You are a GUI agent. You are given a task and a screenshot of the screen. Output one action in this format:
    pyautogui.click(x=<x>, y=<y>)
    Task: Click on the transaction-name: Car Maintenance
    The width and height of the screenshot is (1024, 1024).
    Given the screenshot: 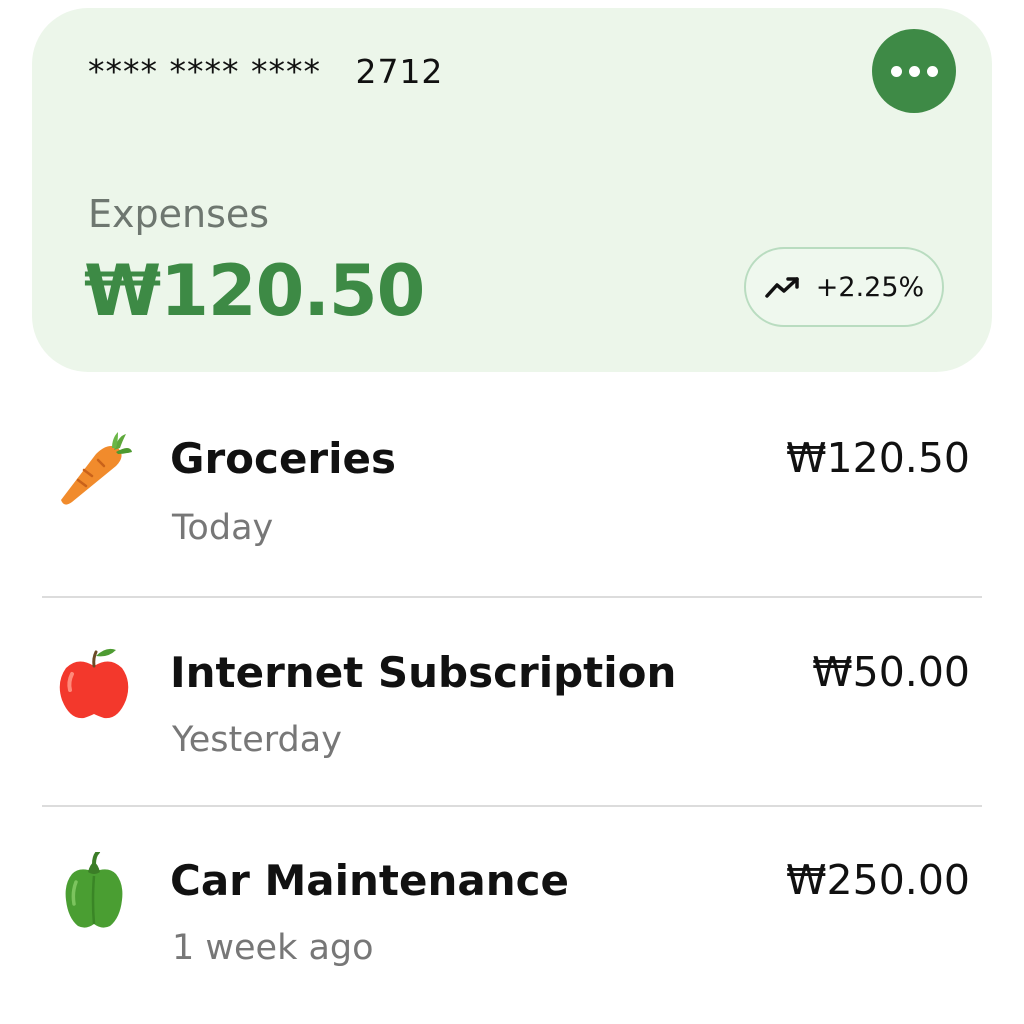 What is the action you would take?
    pyautogui.click(x=370, y=880)
    